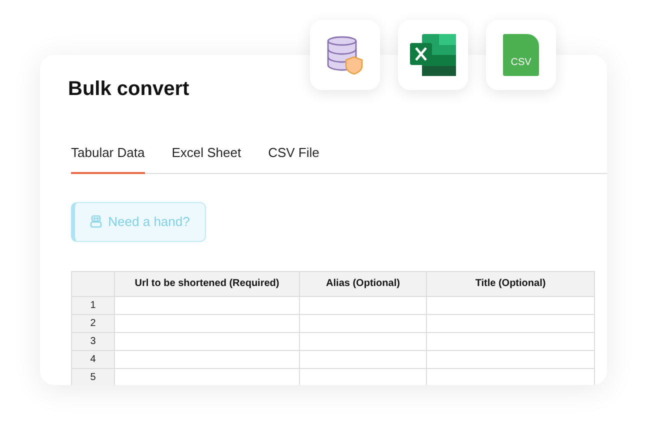 This screenshot has width=648, height=429. What do you see at coordinates (93, 341) in the screenshot?
I see `row-number: 3` at bounding box center [93, 341].